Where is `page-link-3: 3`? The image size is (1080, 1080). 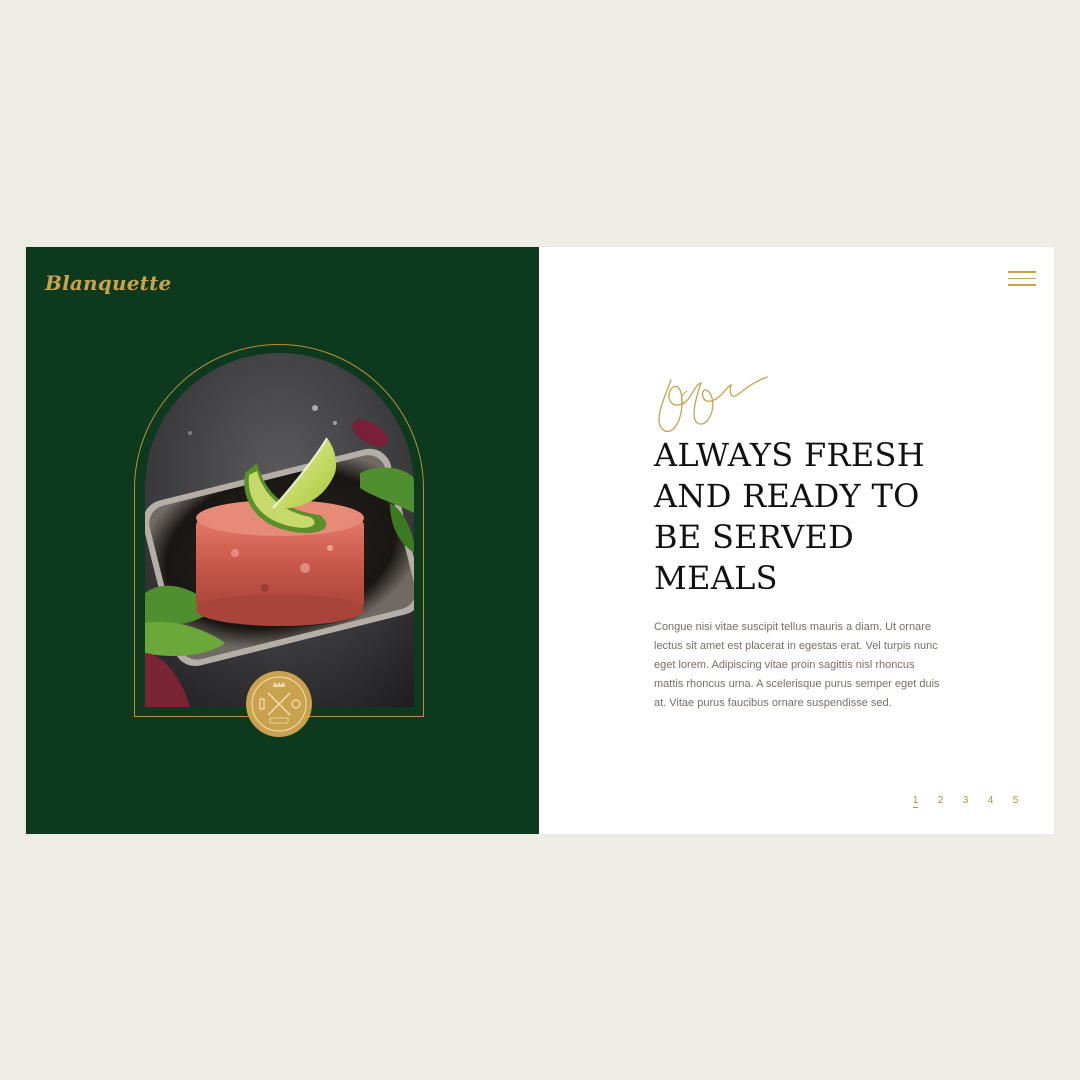
page-link-3: 3 is located at coordinates (965, 800).